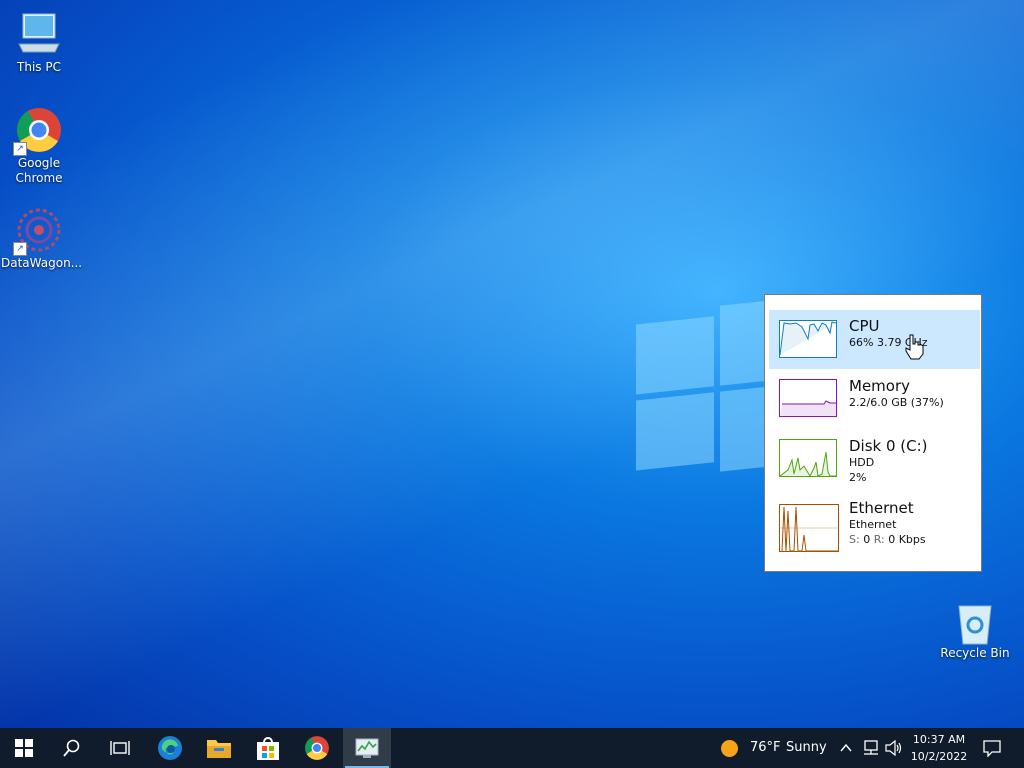 The width and height of the screenshot is (1024, 768). Describe the element at coordinates (939, 739) in the screenshot. I see `clock-time: 10:37 AM` at that location.